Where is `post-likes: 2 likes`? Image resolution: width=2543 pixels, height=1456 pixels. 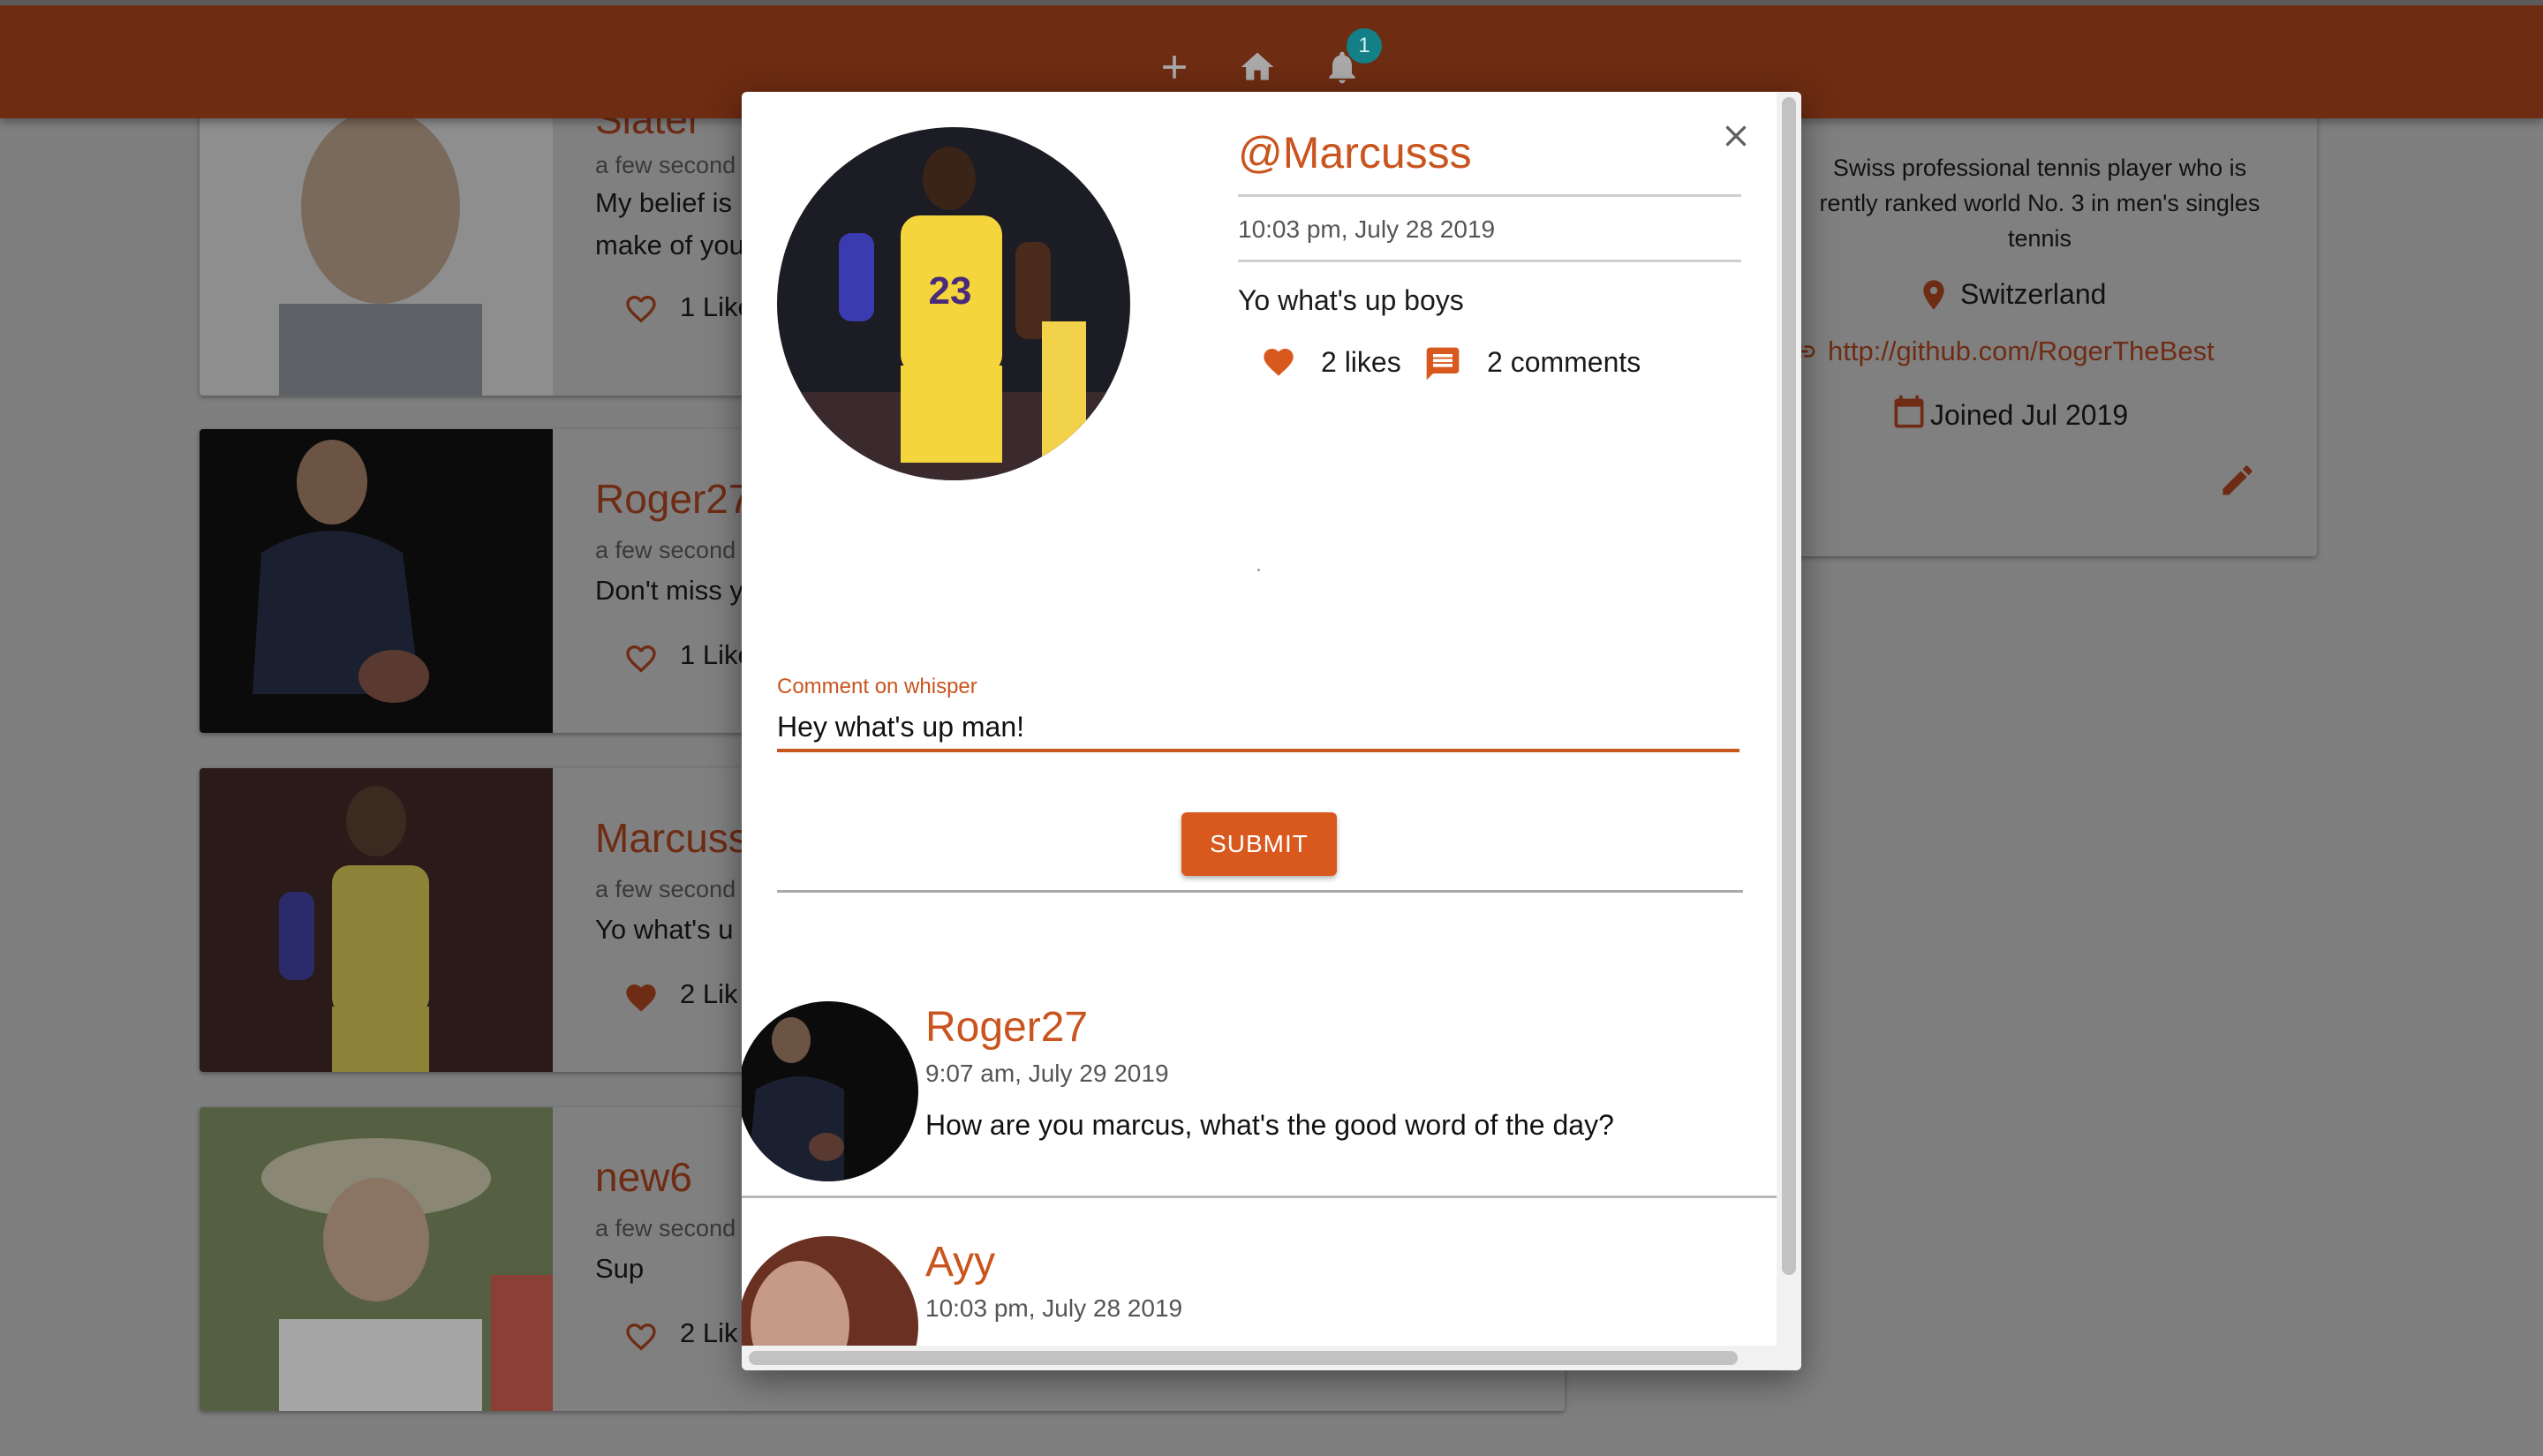
post-likes: 2 likes is located at coordinates (1361, 362).